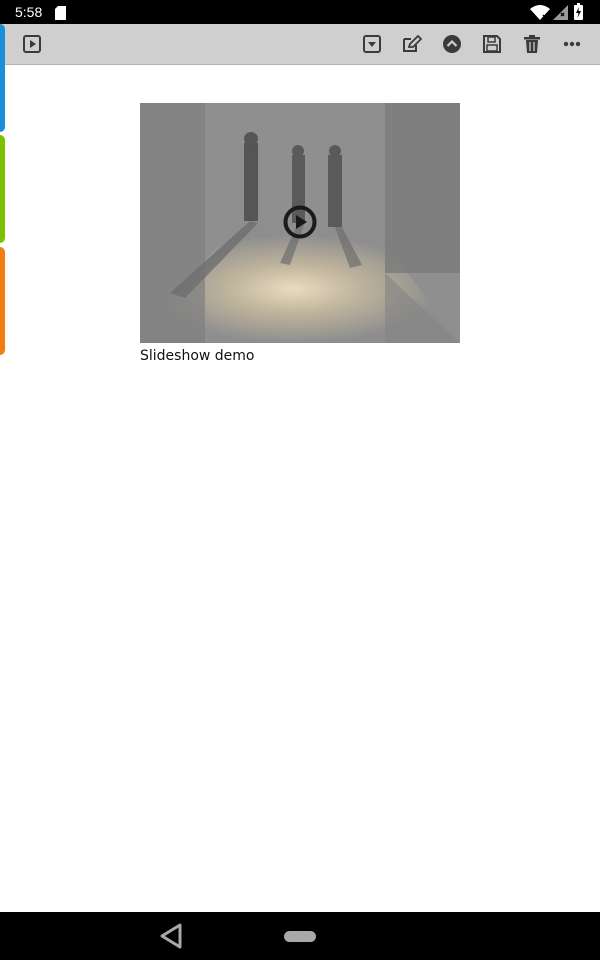 The height and width of the screenshot is (960, 600). I want to click on signal-icon, so click(561, 14).